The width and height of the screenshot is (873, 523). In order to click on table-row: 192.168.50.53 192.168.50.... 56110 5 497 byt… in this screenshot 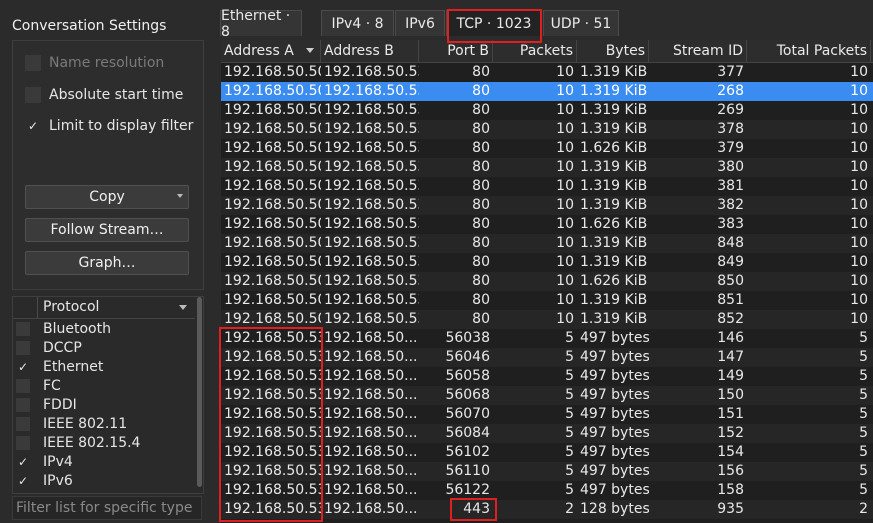, I will do `click(547, 471)`.